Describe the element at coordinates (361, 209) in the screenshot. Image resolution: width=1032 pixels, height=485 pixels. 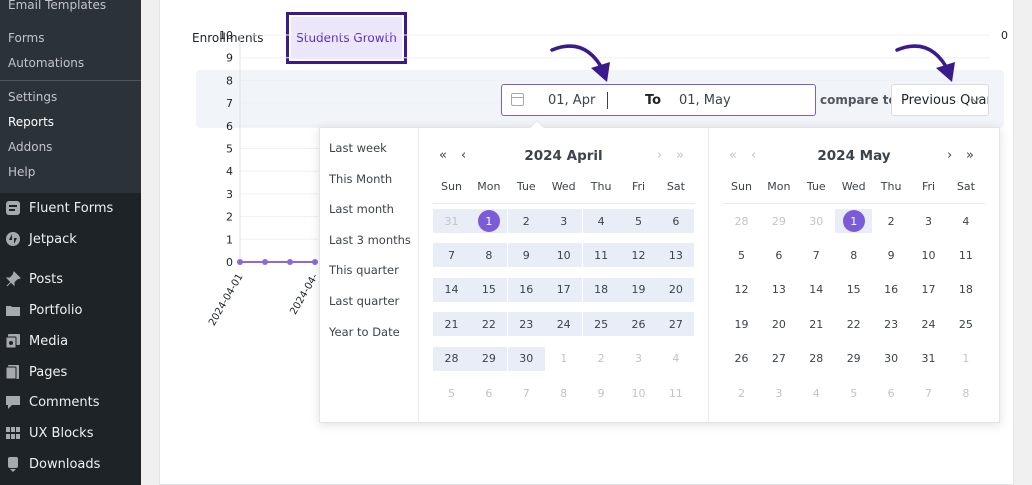
I see `shortcut-last-month: Last month` at that location.